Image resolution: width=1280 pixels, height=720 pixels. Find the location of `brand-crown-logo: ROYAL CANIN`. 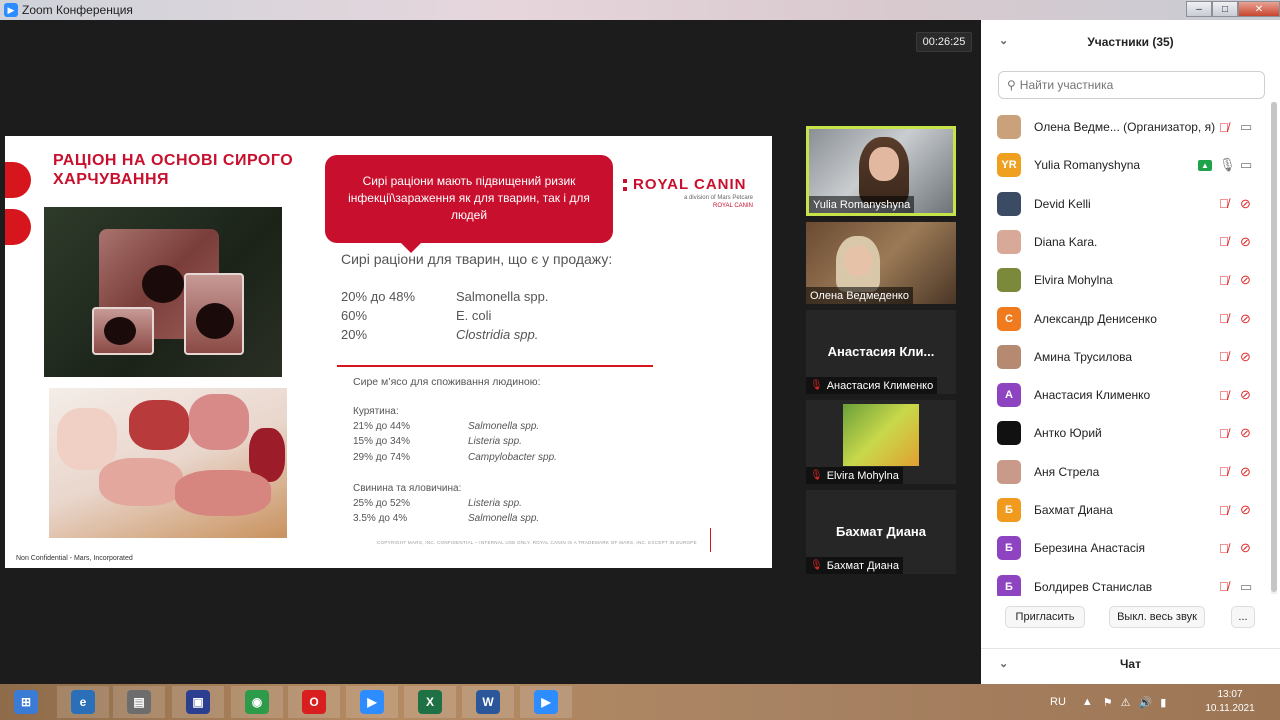

brand-crown-logo: ROYAL CANIN is located at coordinates (732, 206).